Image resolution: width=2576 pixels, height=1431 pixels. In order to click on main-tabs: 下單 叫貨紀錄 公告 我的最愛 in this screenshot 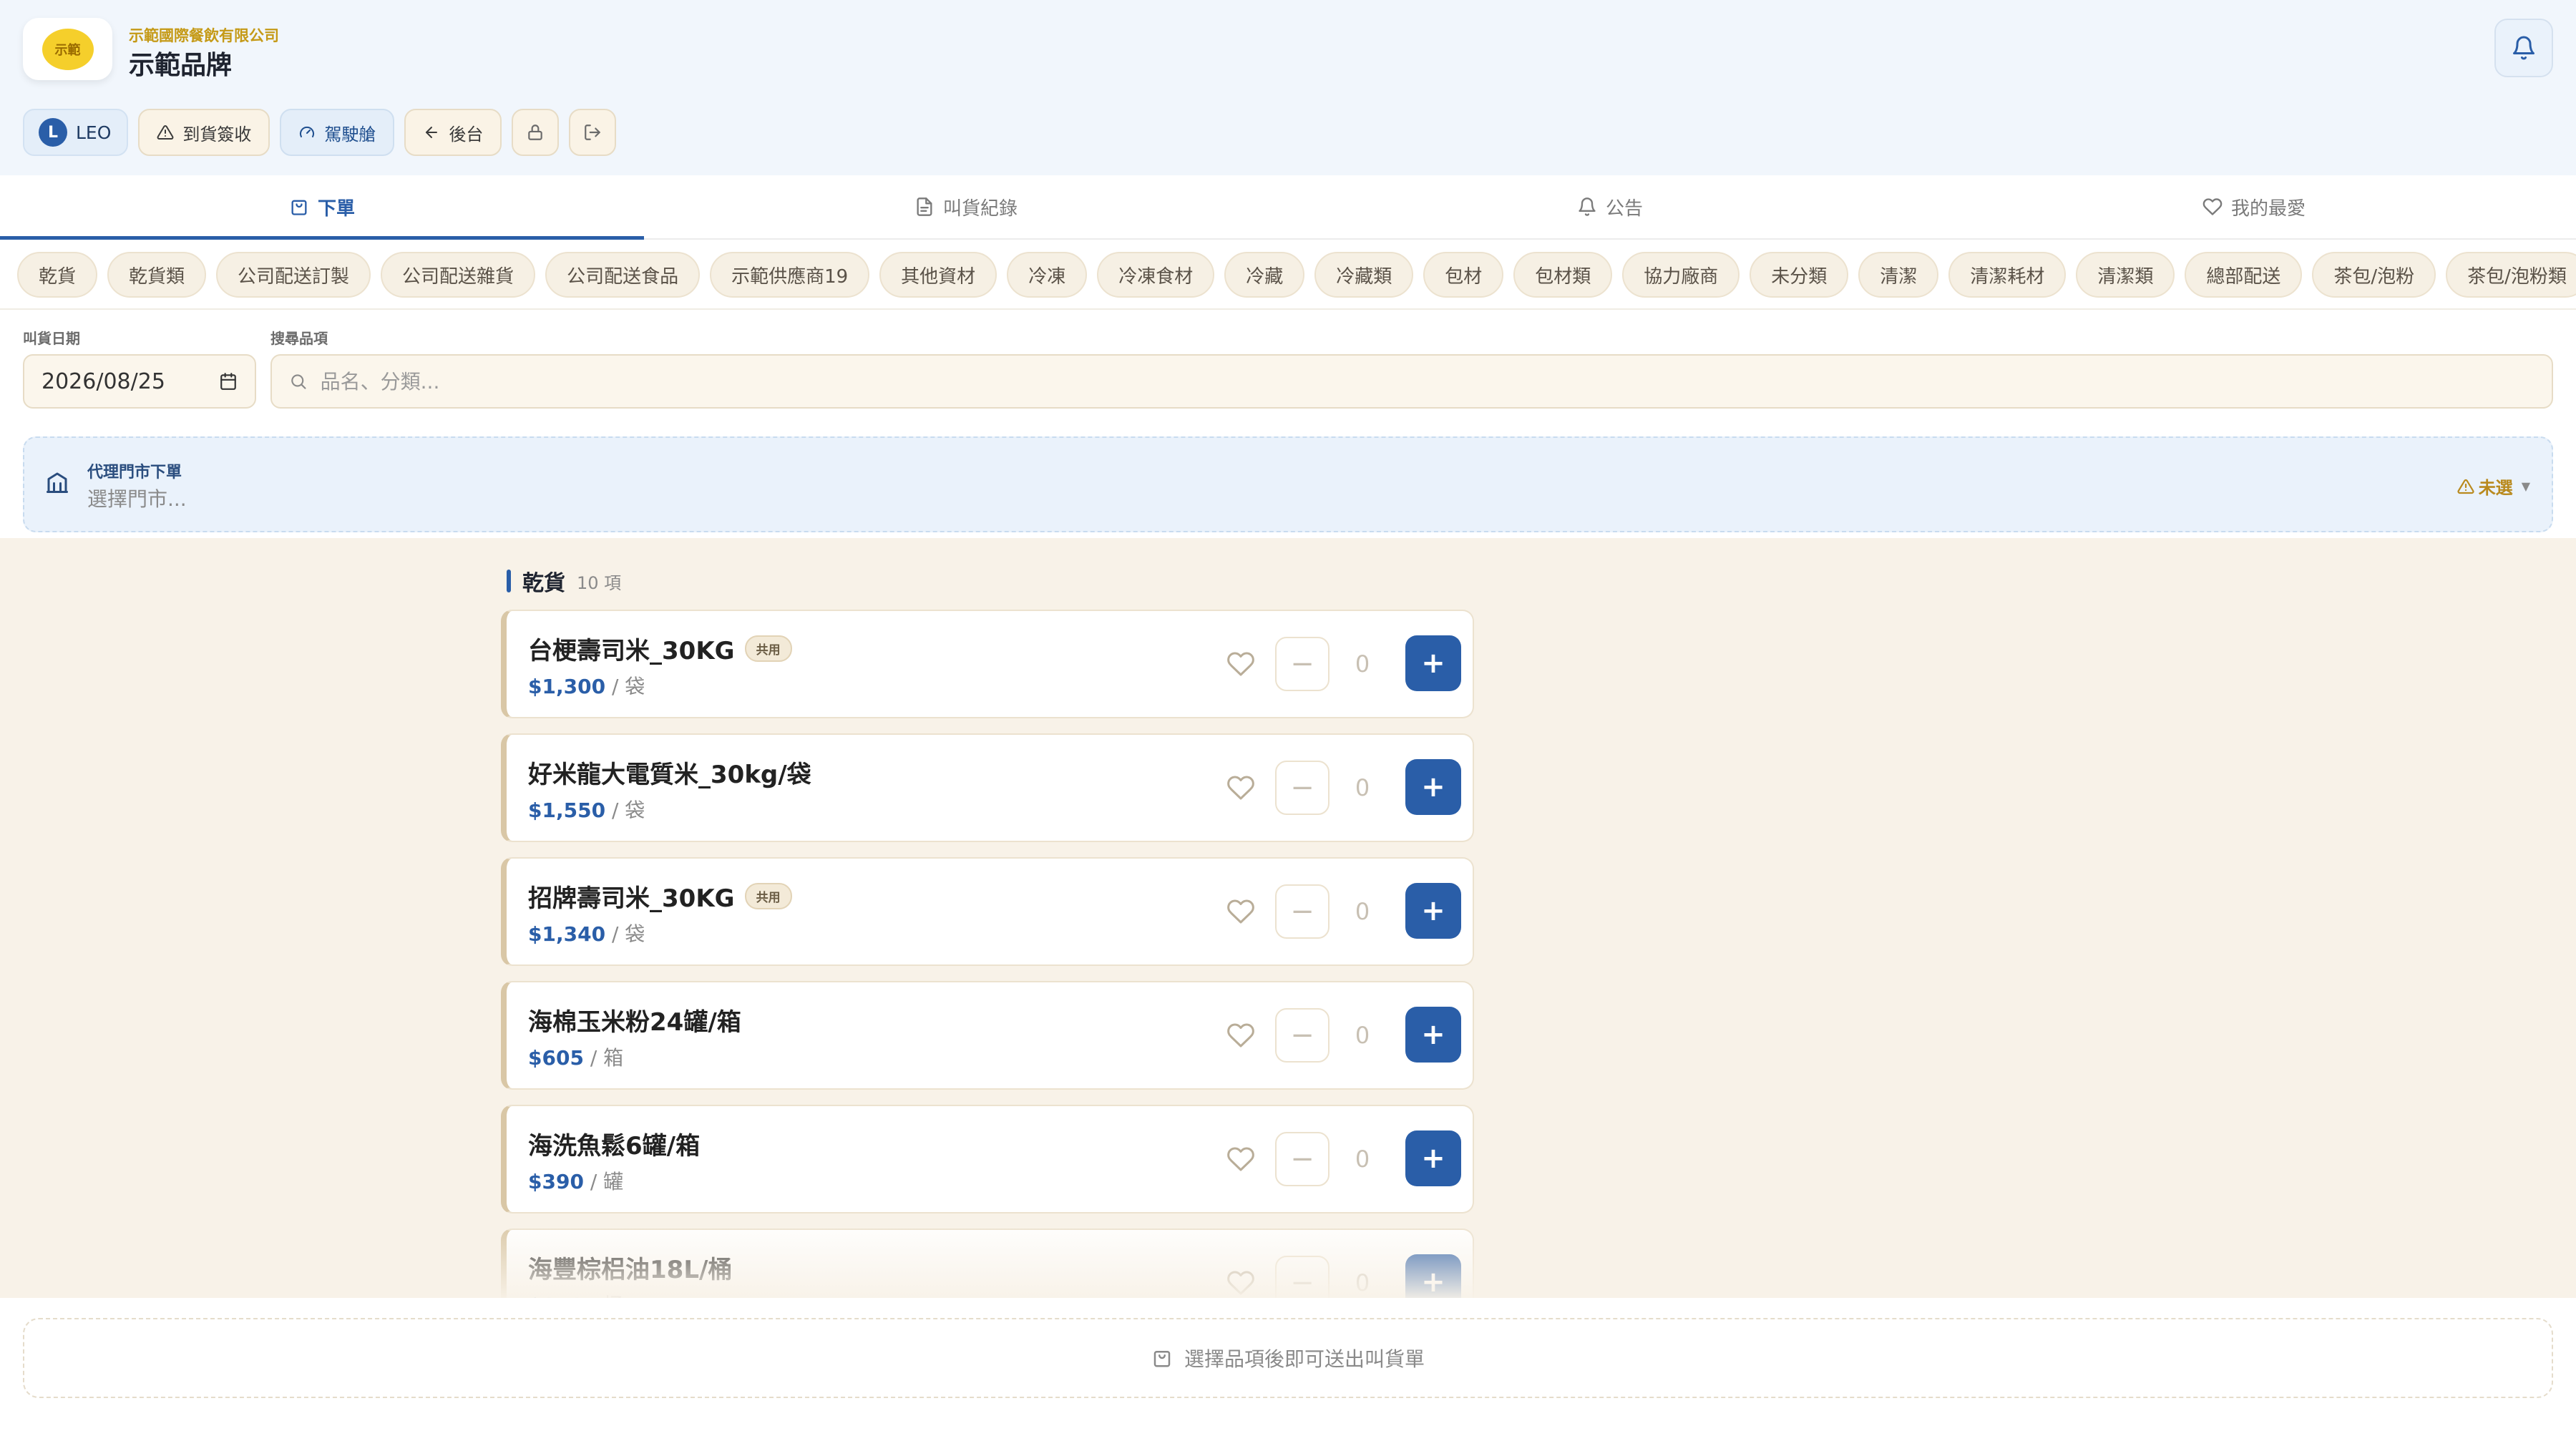, I will do `click(1288, 207)`.